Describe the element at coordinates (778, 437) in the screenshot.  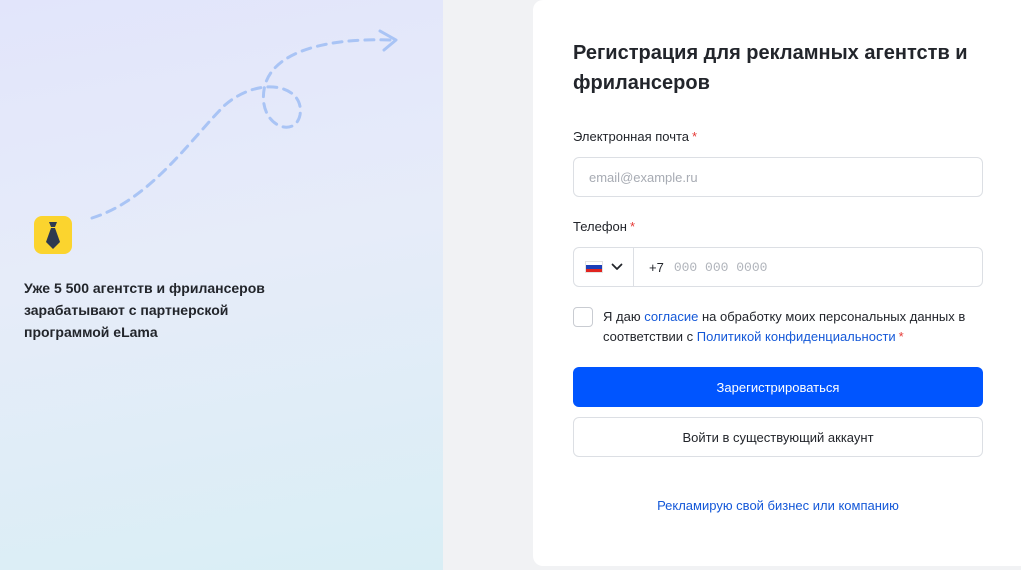
I see `login-button: Войти в существующий аккаунт` at that location.